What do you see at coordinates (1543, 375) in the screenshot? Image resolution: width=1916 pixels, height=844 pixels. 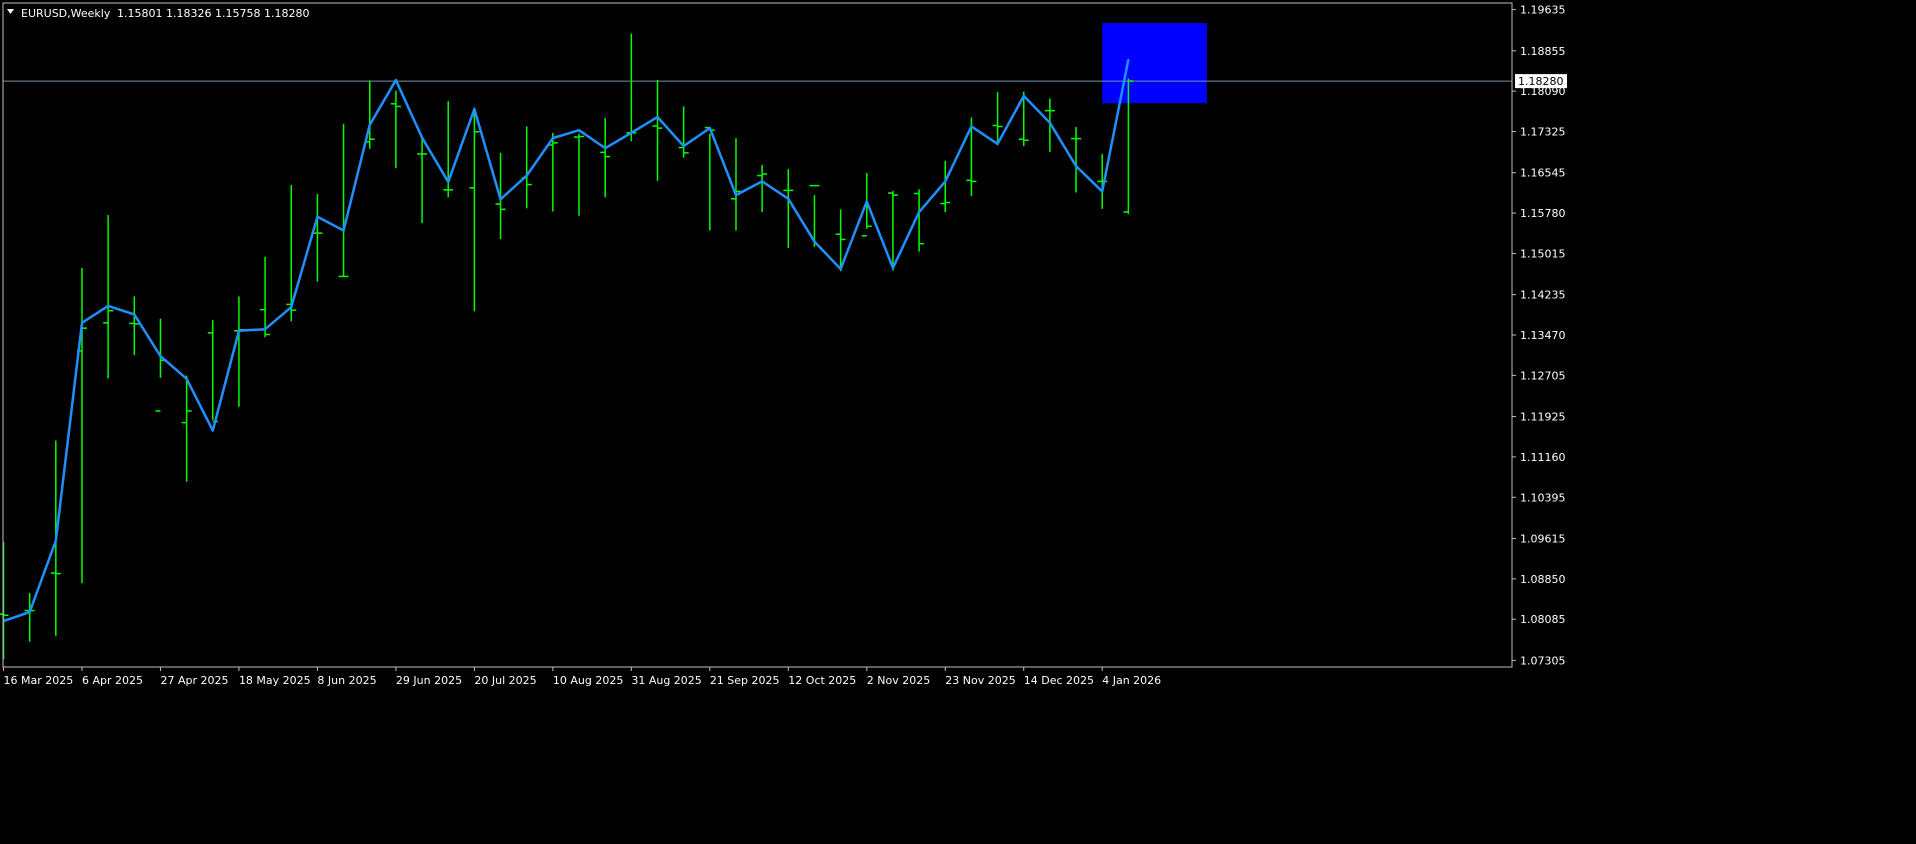 I see `price-tick-label: 1.12705` at bounding box center [1543, 375].